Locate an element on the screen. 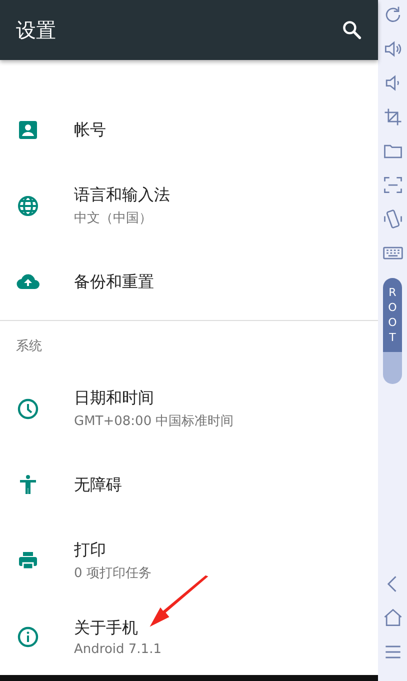 This screenshot has width=407, height=681. setting-summary: 0 项打印任务 is located at coordinates (113, 573).